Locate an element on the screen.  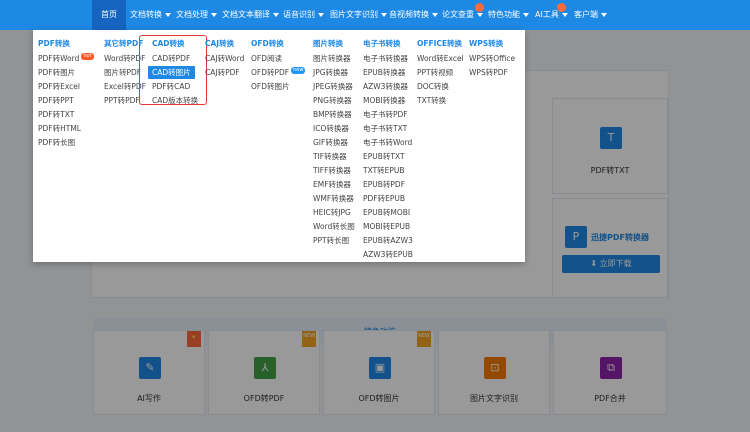
menu-item: 图片转换器 is located at coordinates (332, 58).